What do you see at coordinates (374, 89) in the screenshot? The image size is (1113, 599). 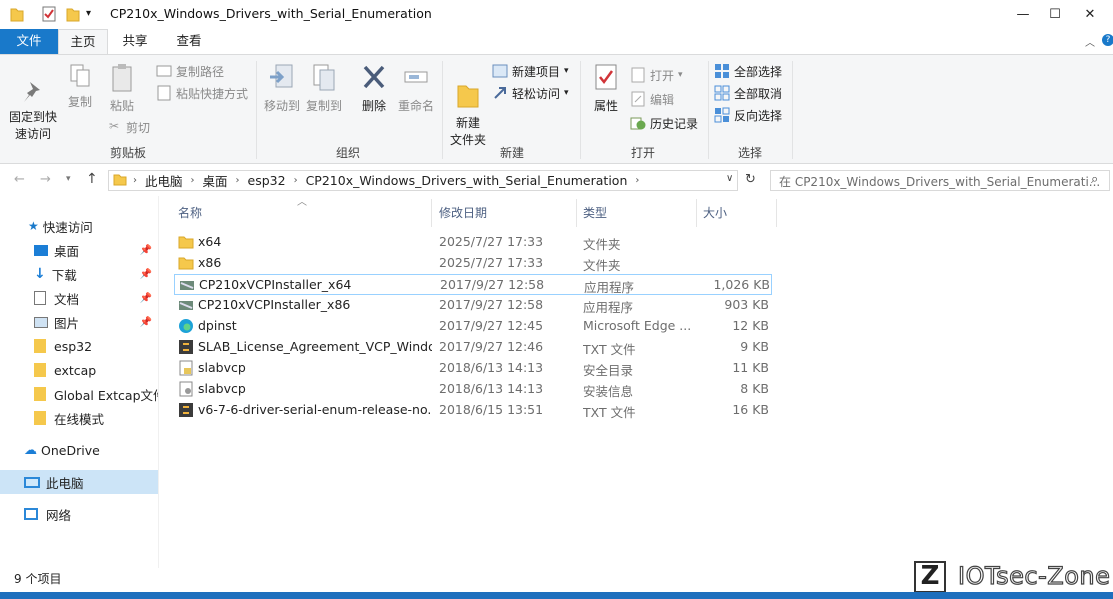 I see `delete-button: 删除` at bounding box center [374, 89].